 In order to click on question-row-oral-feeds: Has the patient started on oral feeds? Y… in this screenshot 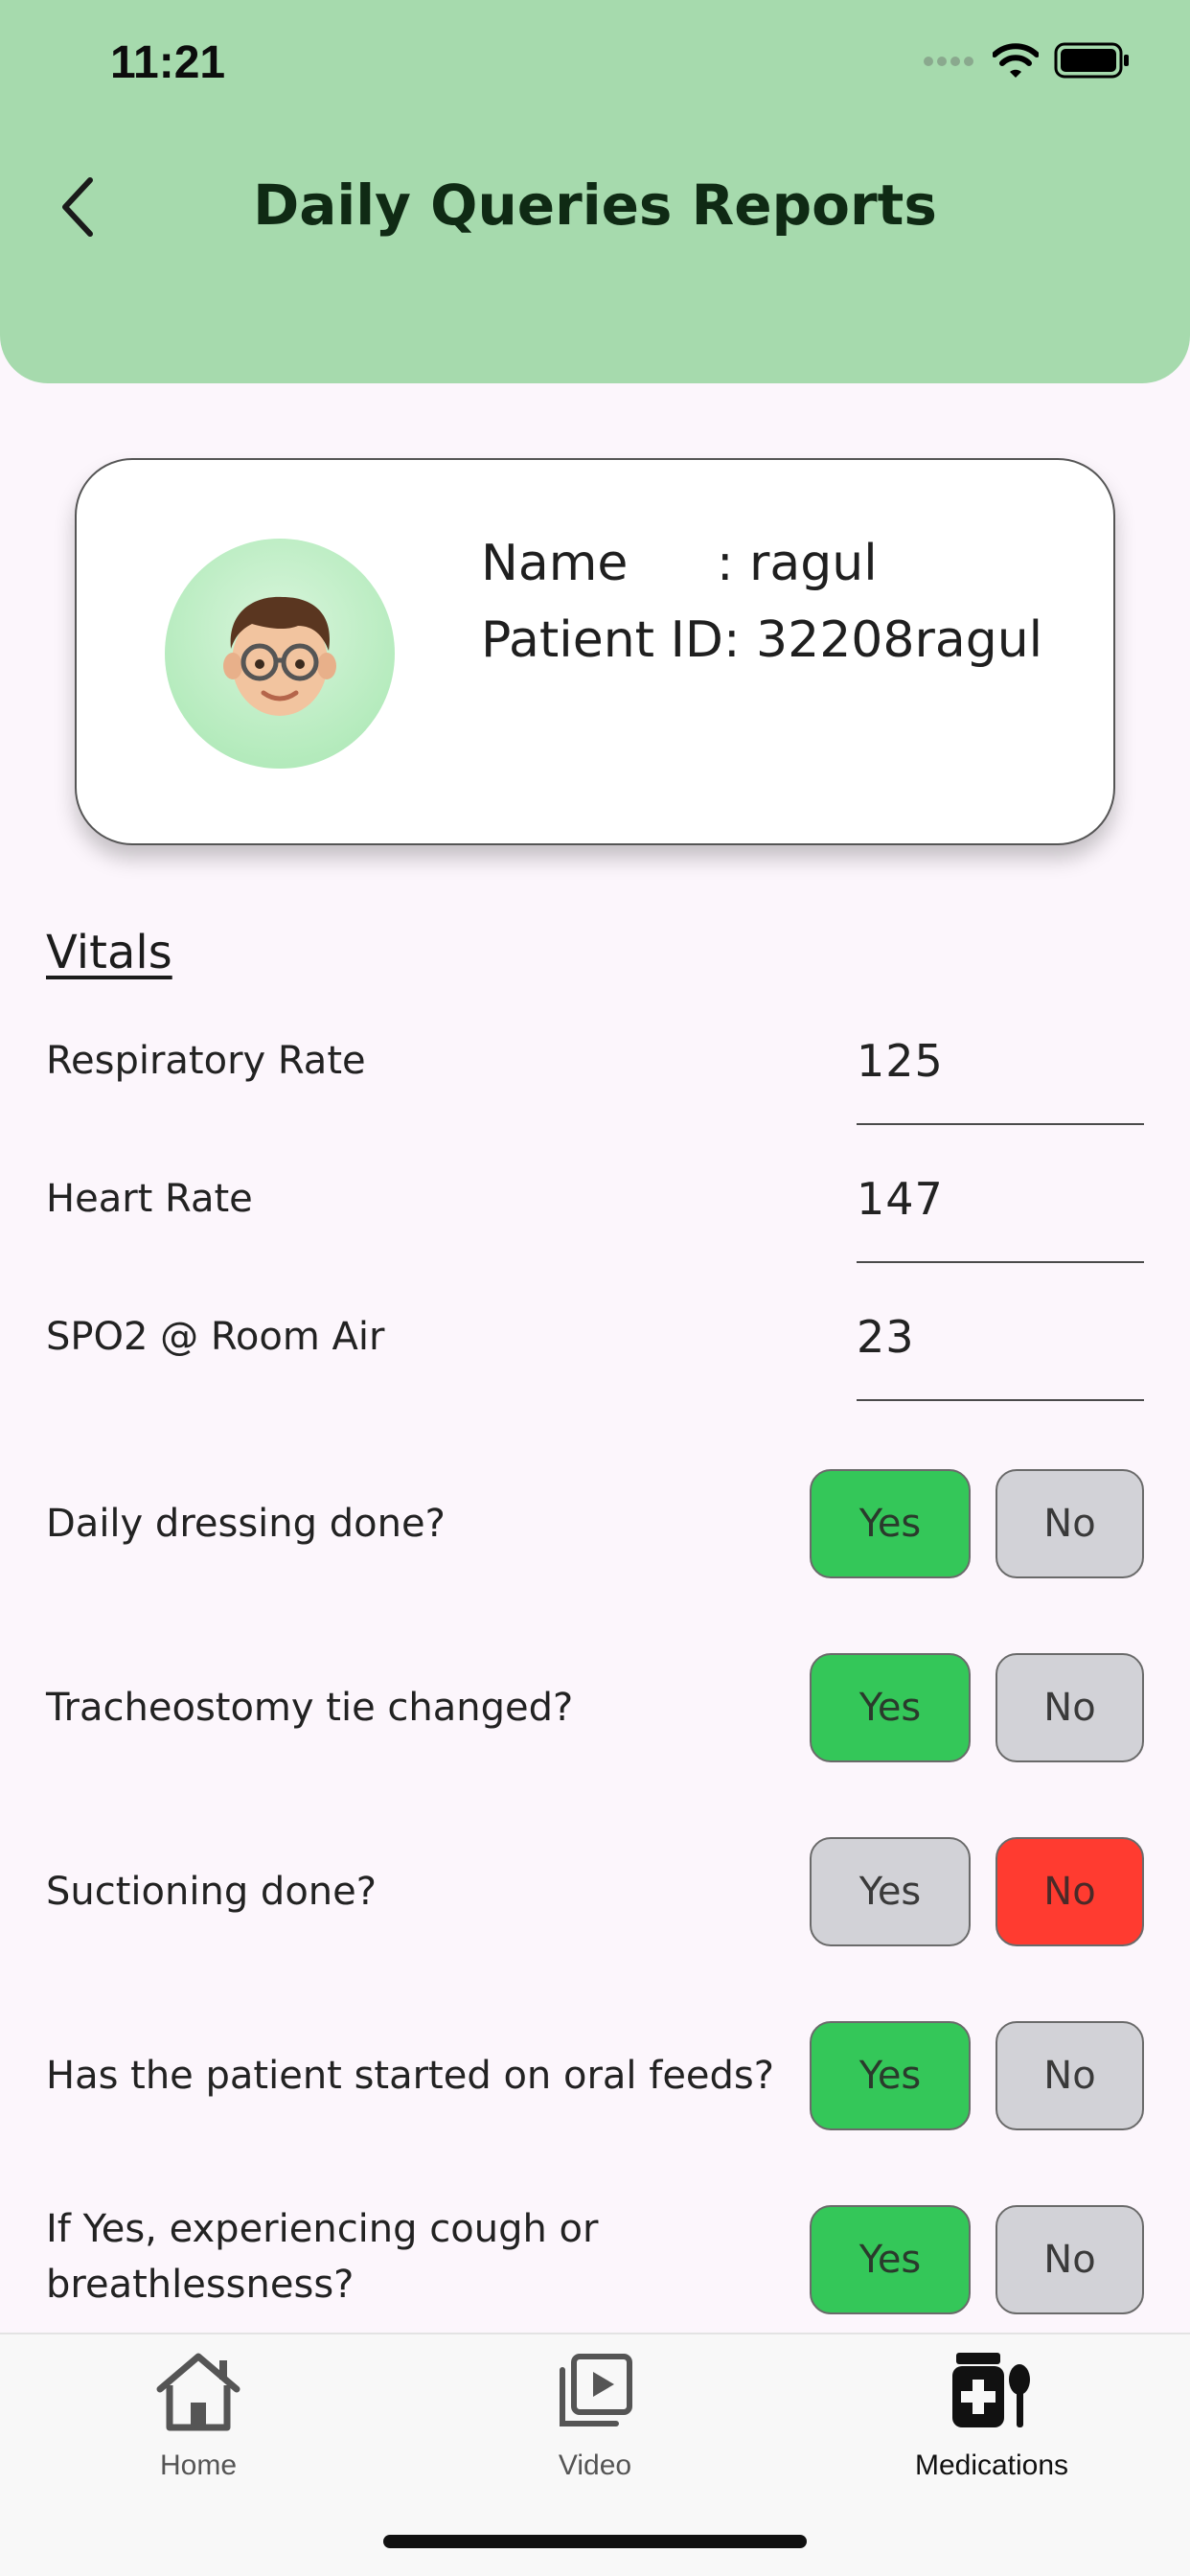, I will do `click(595, 2076)`.